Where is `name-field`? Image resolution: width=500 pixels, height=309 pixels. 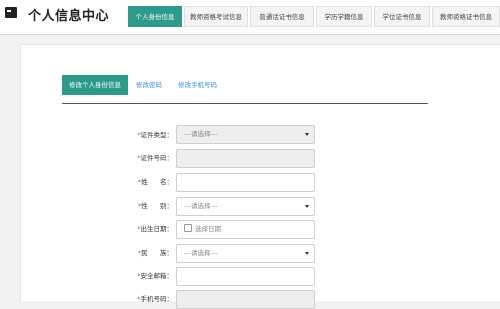
name-field is located at coordinates (245, 182).